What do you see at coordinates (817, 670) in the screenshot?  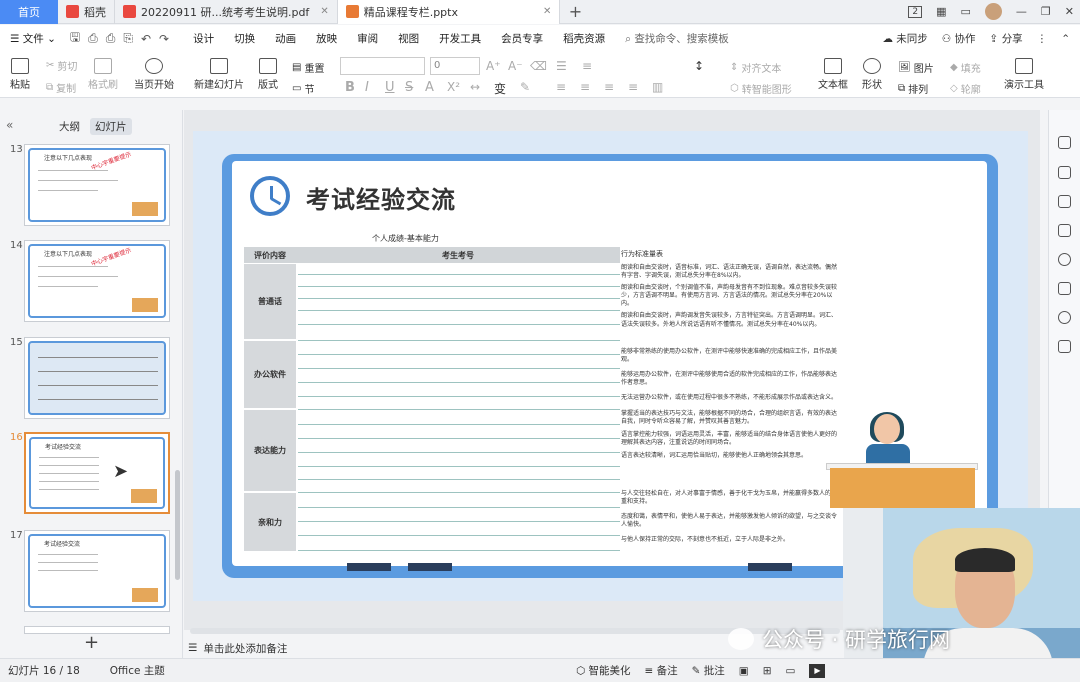 I see `slideshow-play-icon: ▶` at bounding box center [817, 670].